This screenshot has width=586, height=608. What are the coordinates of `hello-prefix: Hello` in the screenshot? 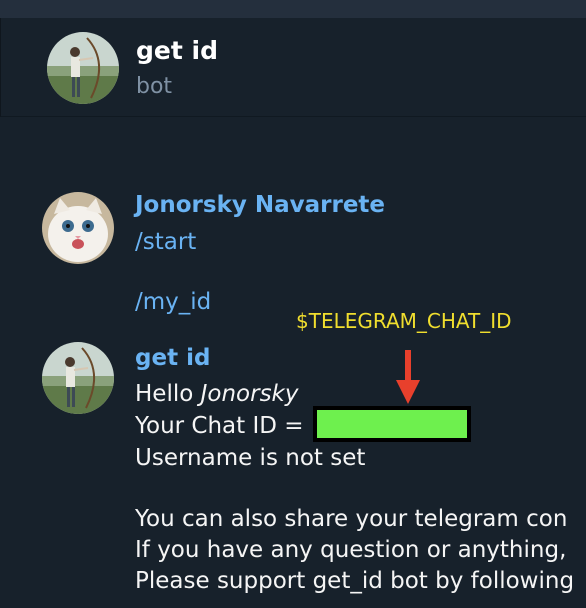 It's located at (168, 394).